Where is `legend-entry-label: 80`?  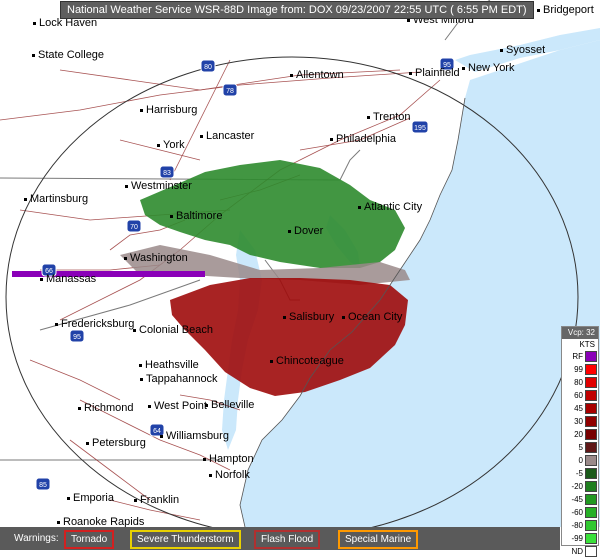 legend-entry-label: 80 is located at coordinates (578, 382).